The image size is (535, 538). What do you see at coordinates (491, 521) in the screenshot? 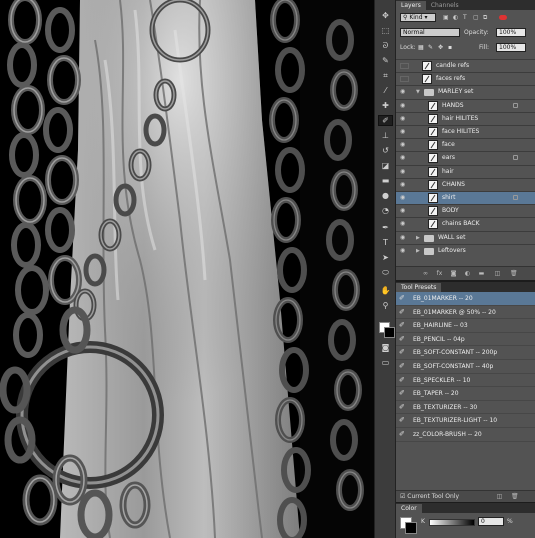
I see `k-value-input: 0` at bounding box center [491, 521].